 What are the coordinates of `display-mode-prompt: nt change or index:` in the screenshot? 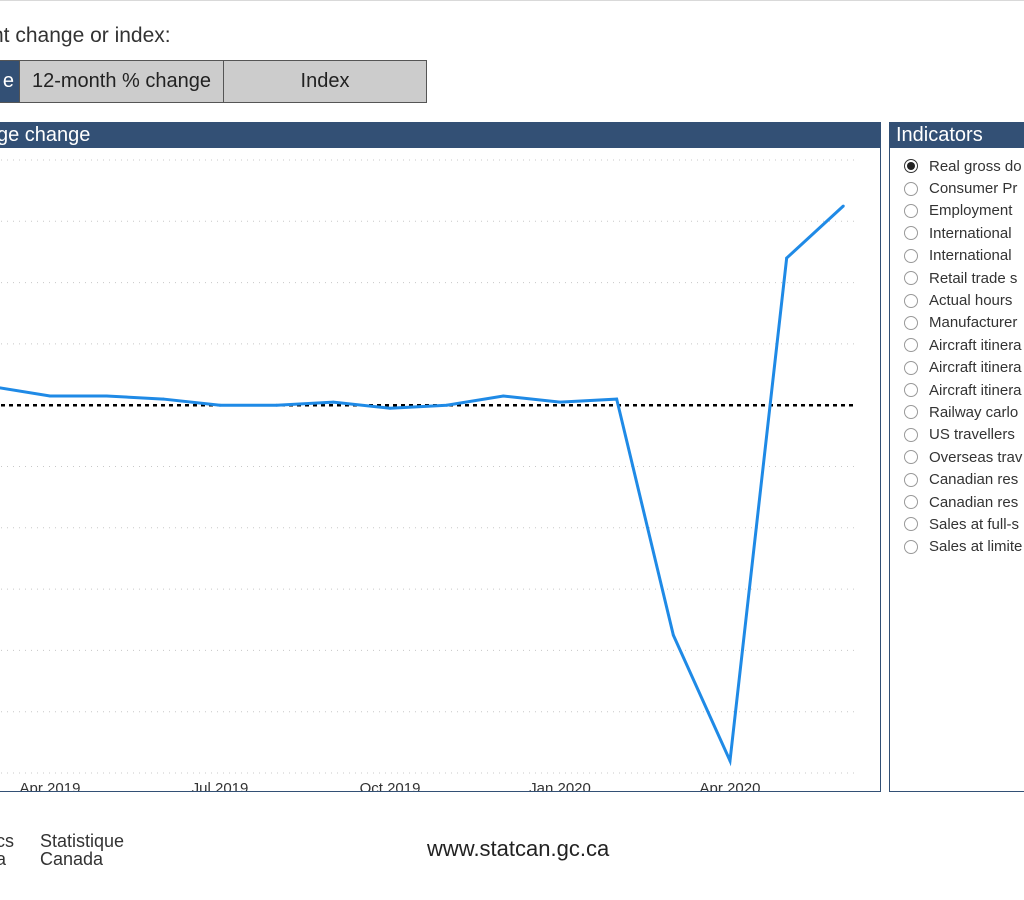 It's located at (85, 35).